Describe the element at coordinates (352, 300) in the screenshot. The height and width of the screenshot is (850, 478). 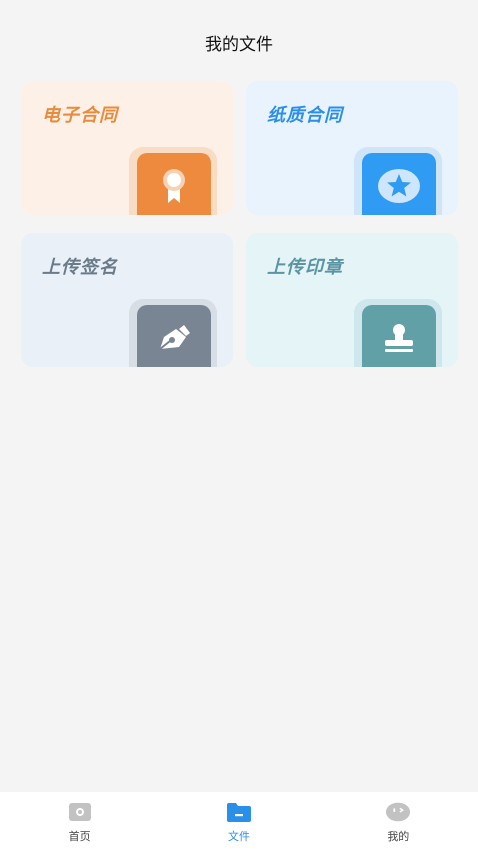
I see `upload-seal-card: 上传印章` at that location.